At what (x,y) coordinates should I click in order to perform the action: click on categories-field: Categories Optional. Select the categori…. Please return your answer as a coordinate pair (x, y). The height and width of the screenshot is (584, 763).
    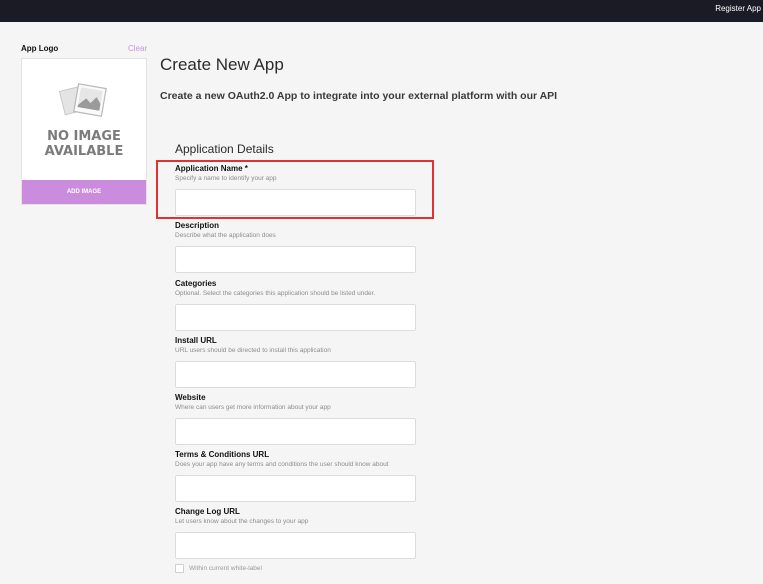
    Looking at the image, I should click on (297, 305).